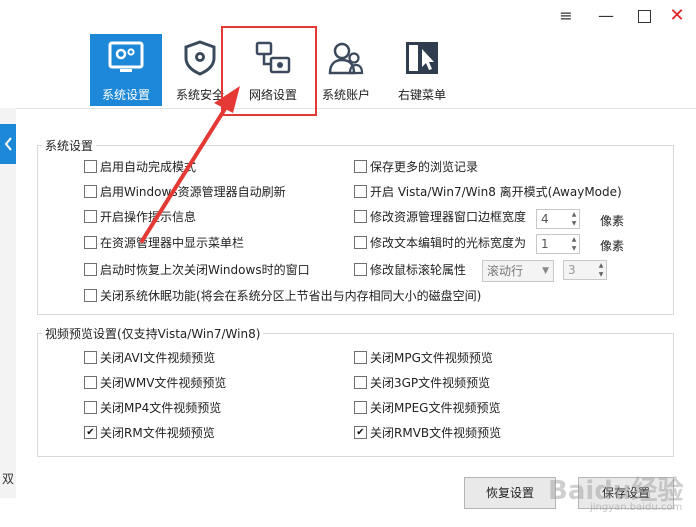 This screenshot has height=527, width=696. Describe the element at coordinates (416, 167) in the screenshot. I see `option-save-history: 保存更多的浏览记录` at that location.